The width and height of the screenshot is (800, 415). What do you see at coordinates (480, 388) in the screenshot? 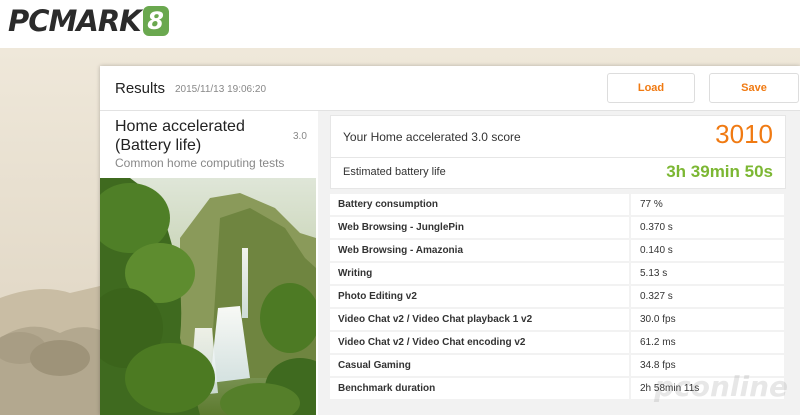
I see `detail-name: Benchmark duration` at bounding box center [480, 388].